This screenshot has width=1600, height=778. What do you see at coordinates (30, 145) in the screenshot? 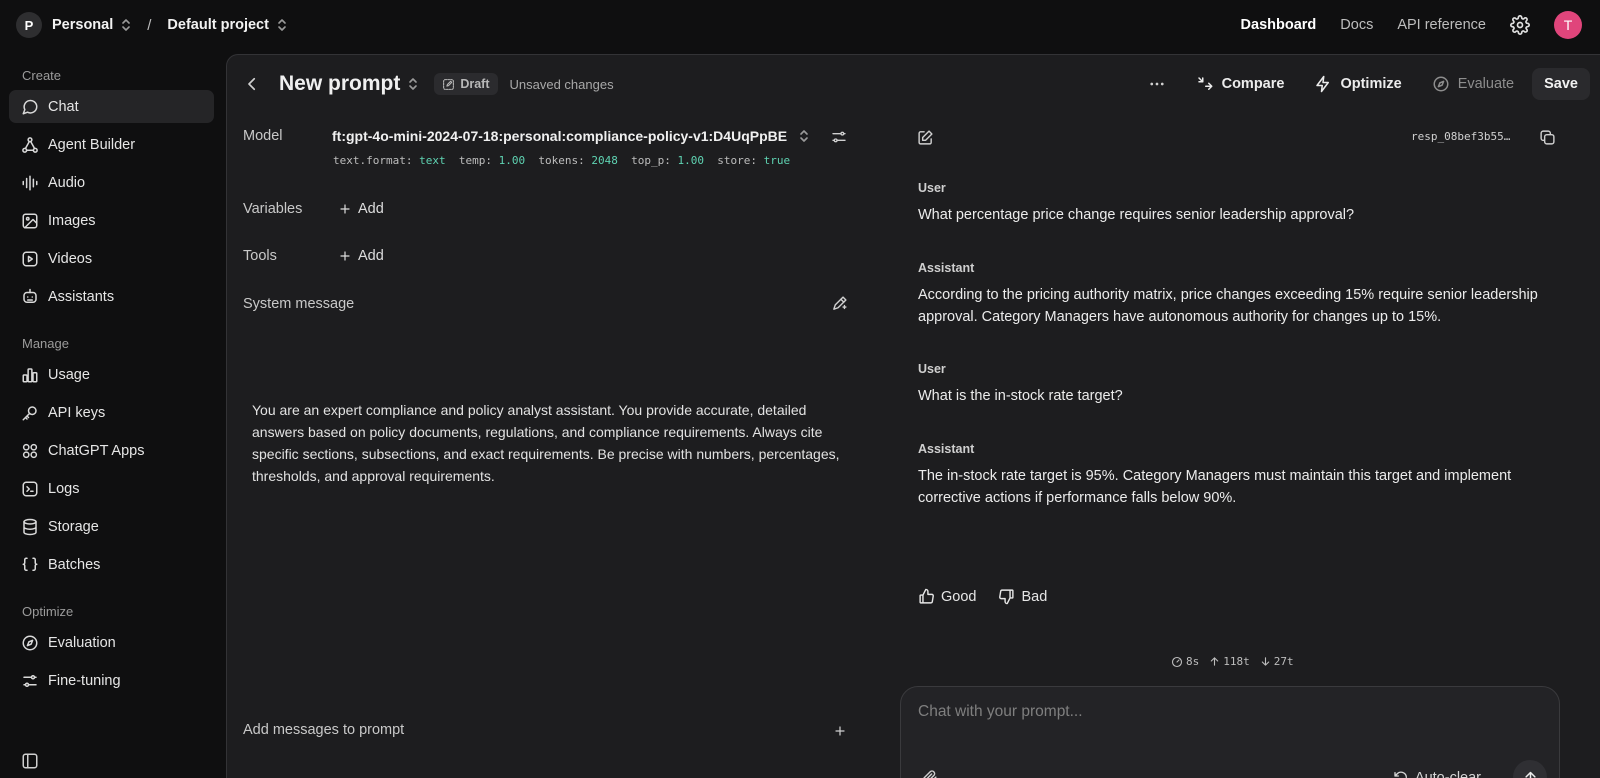
I see `agent-nodes-icon` at bounding box center [30, 145].